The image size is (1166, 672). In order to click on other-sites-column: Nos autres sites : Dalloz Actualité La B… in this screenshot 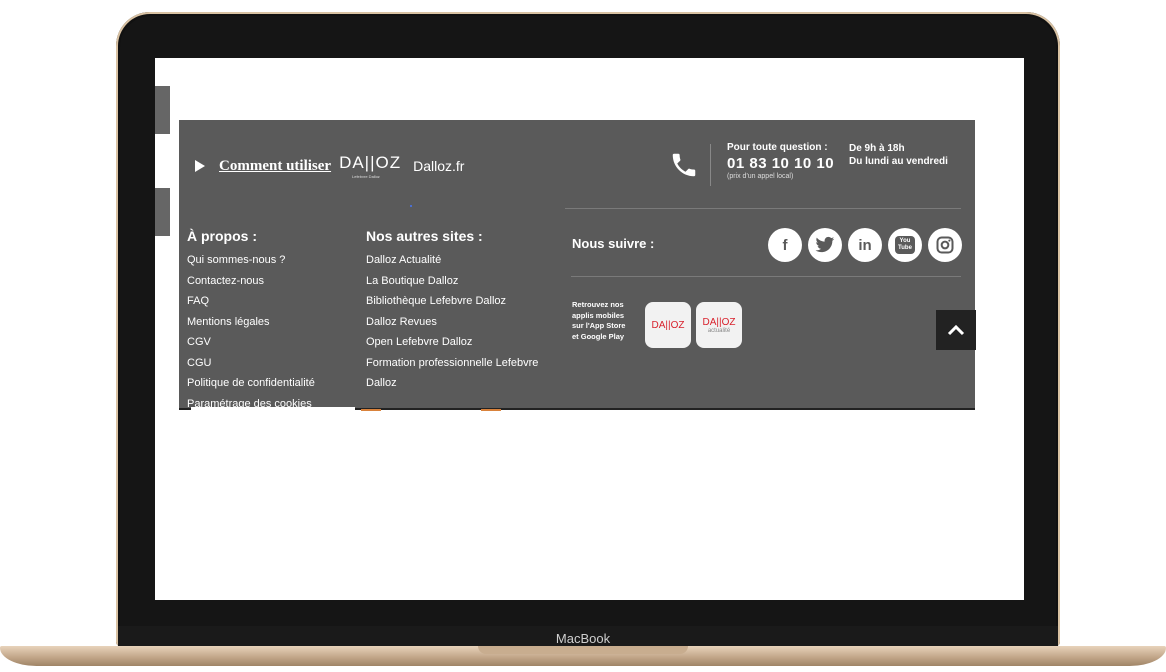, I will do `click(452, 311)`.